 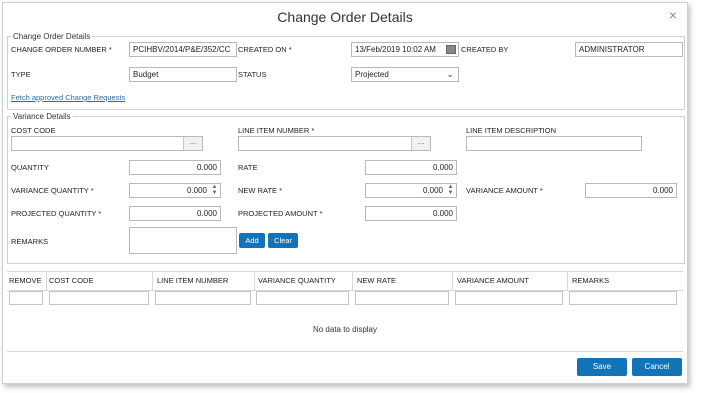 I want to click on created-on-field: 13/Feb/2019 10:02 AM, so click(x=405, y=49).